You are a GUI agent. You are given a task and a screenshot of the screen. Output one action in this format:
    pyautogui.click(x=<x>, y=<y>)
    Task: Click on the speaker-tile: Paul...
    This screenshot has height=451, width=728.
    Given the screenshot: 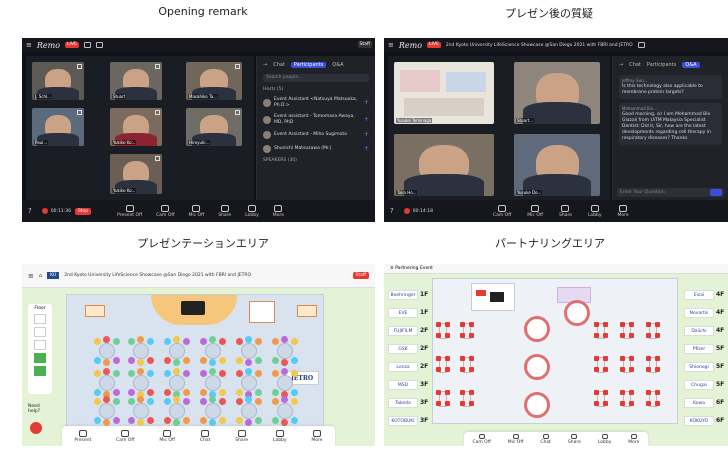 What is the action you would take?
    pyautogui.click(x=58, y=127)
    